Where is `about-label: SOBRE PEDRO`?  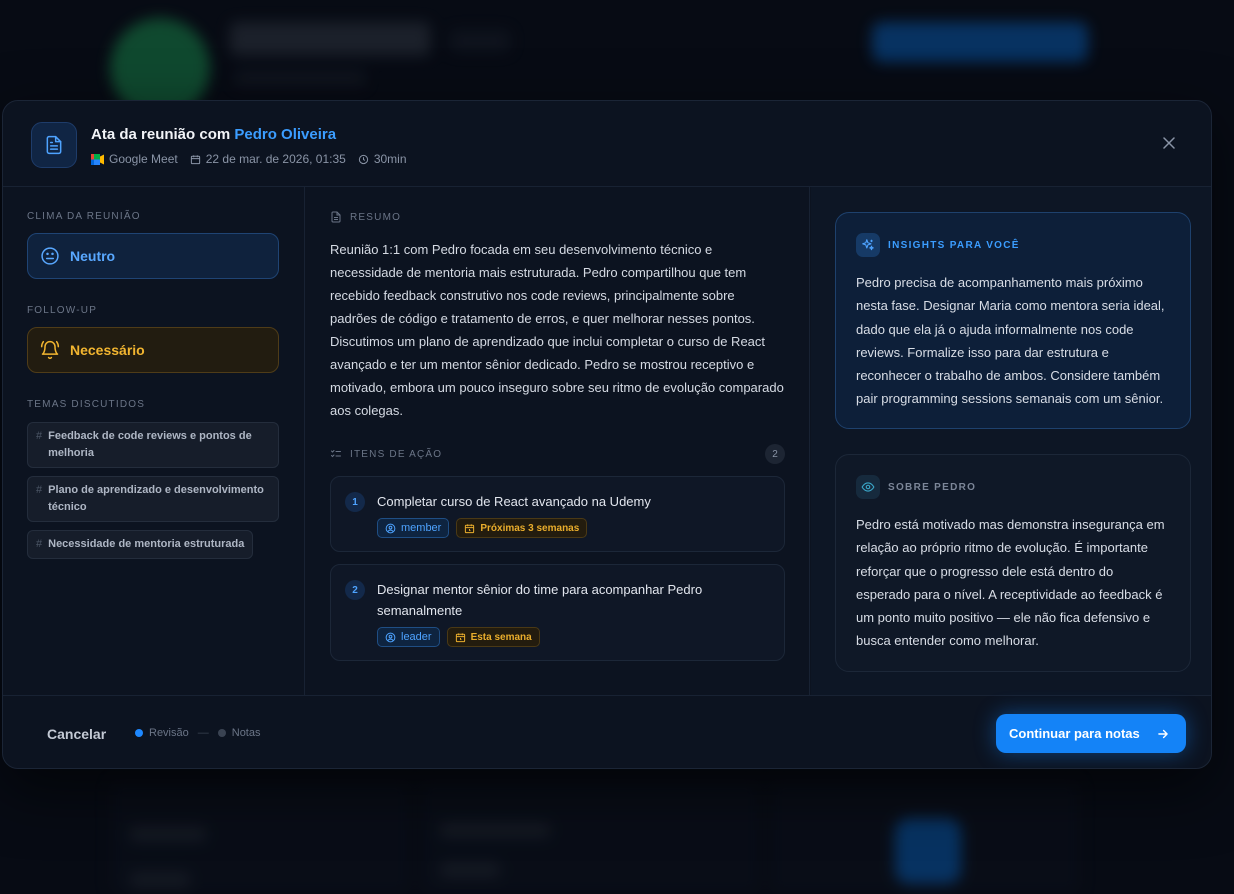
about-label: SOBRE PEDRO is located at coordinates (932, 487).